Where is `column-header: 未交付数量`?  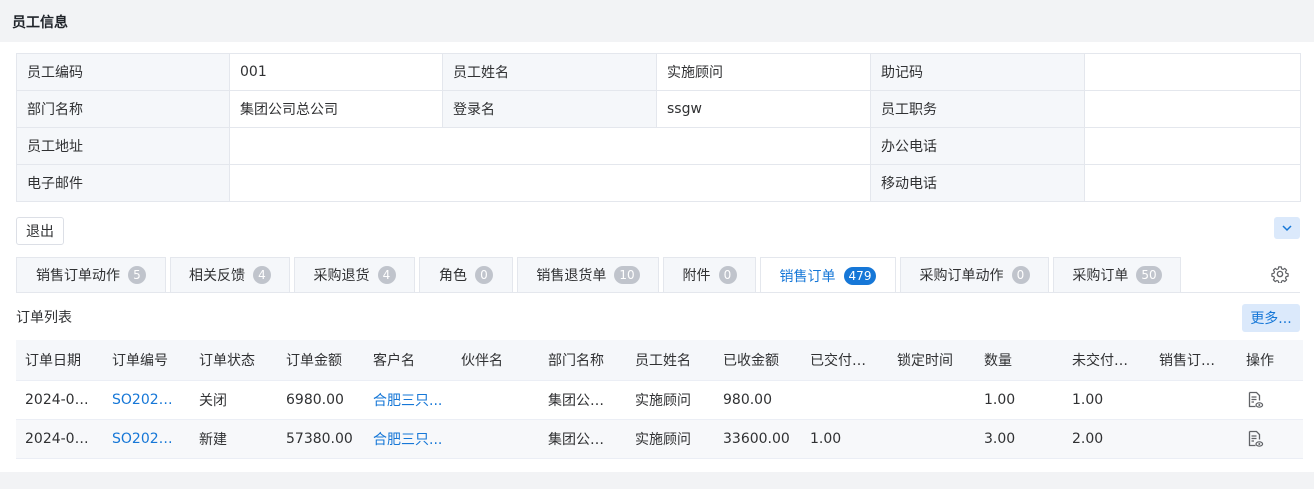 column-header: 未交付数量 is located at coordinates (1106, 360).